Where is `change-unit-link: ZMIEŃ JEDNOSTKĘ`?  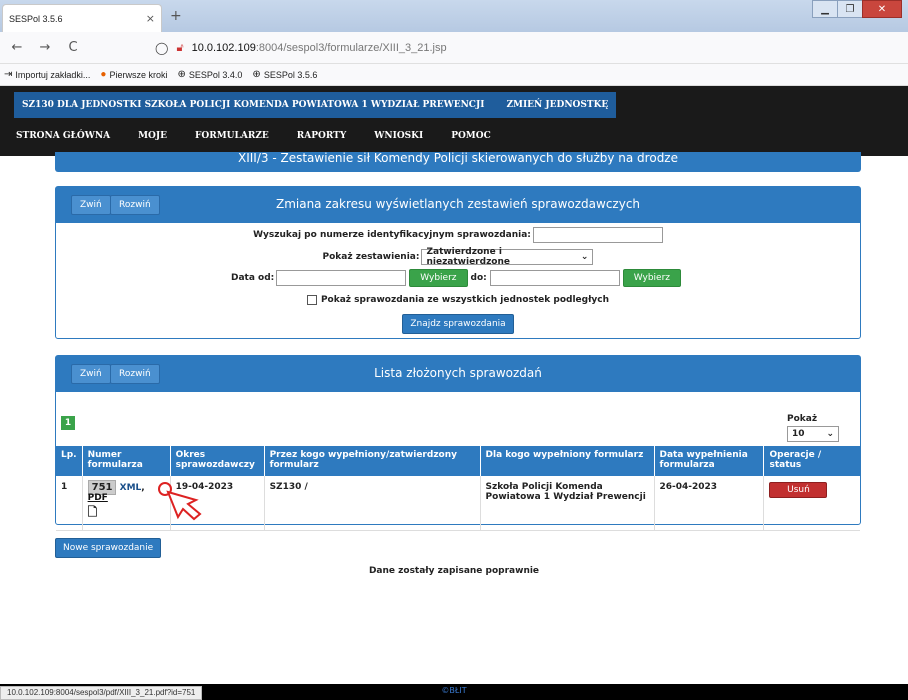 change-unit-link: ZMIEŃ JEDNOSTKĘ is located at coordinates (557, 105).